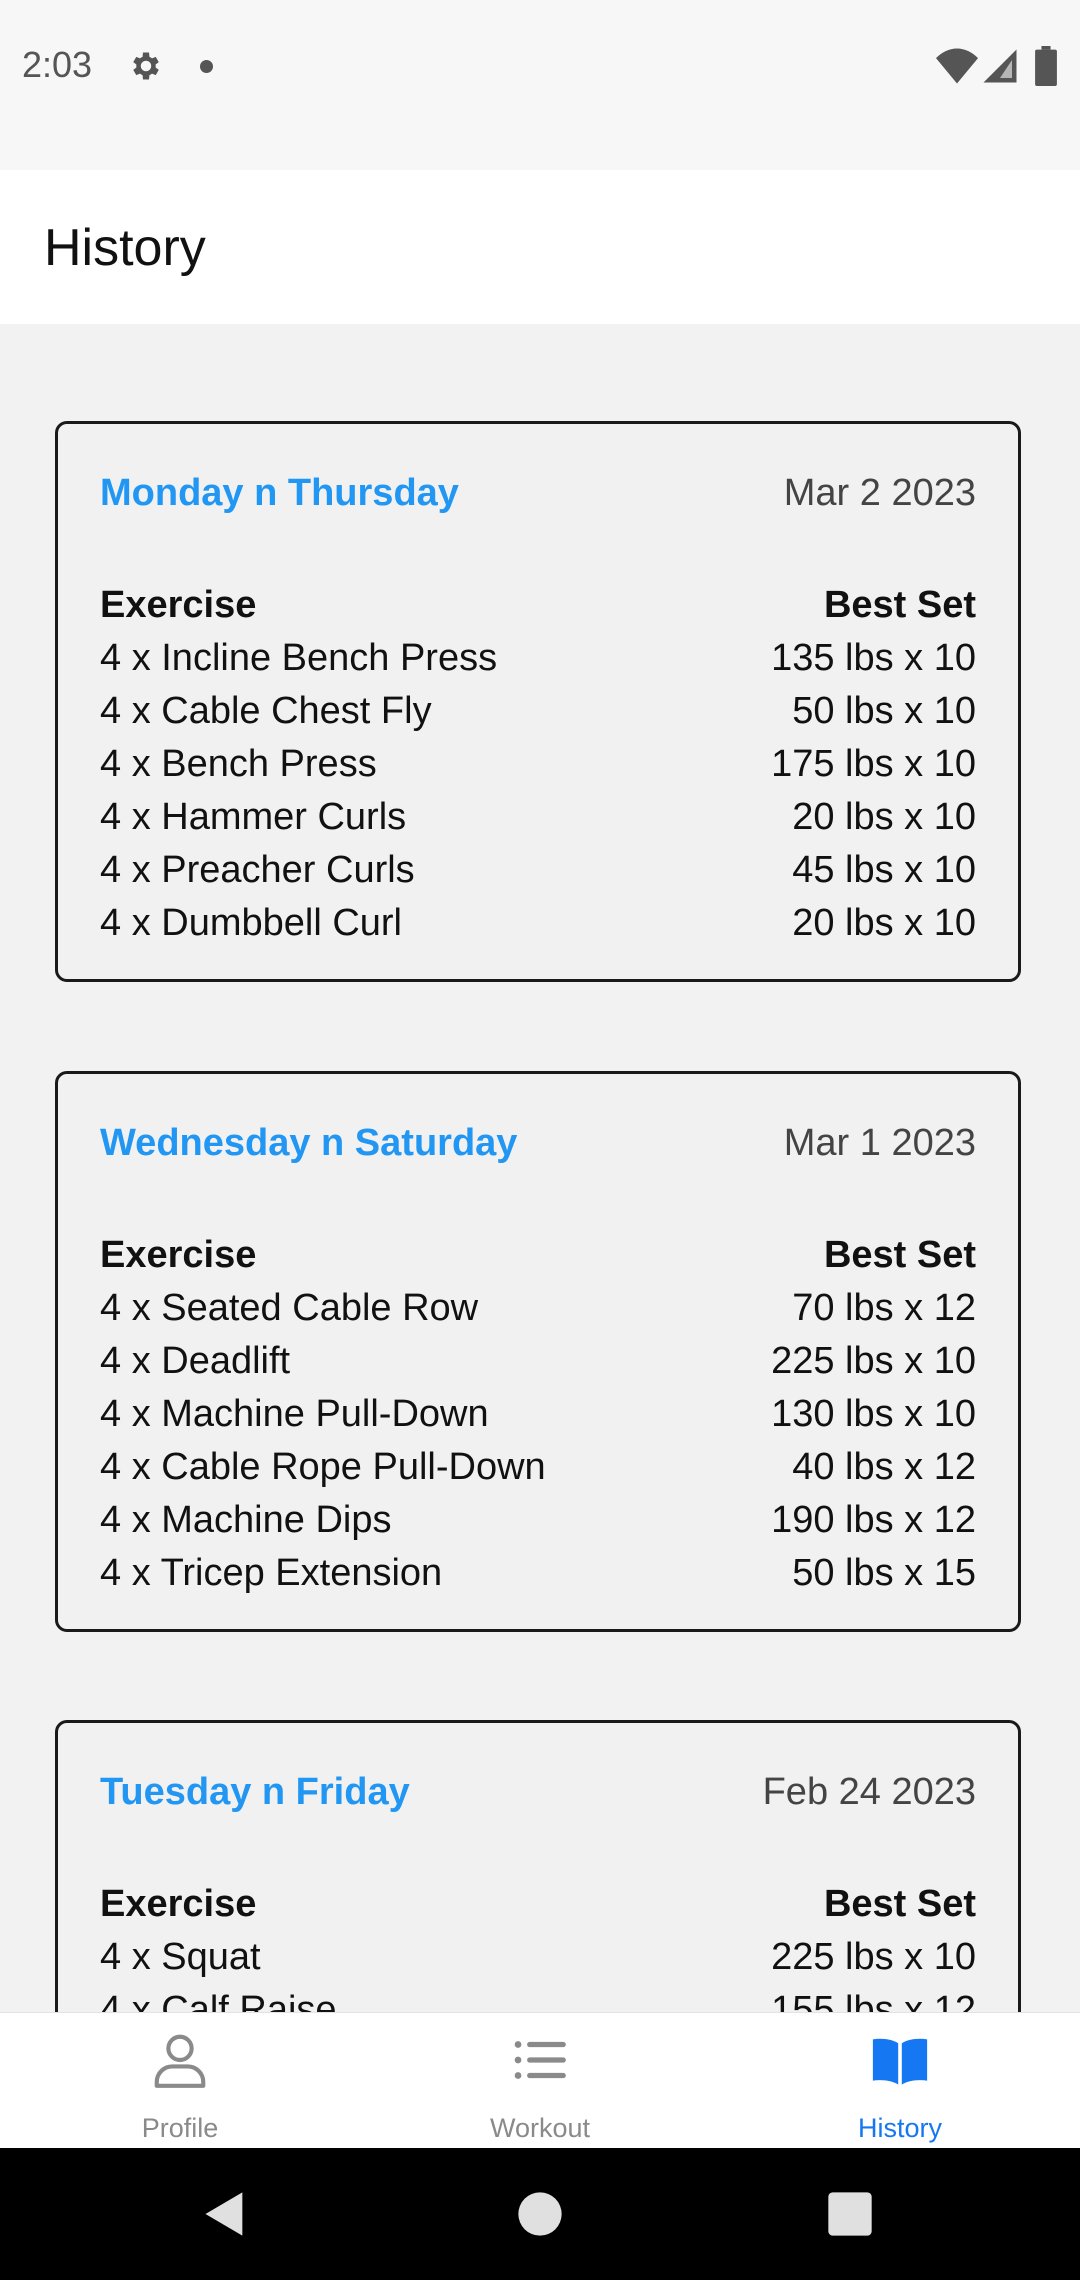  I want to click on workout-date: Mar 2 2023, so click(879, 493).